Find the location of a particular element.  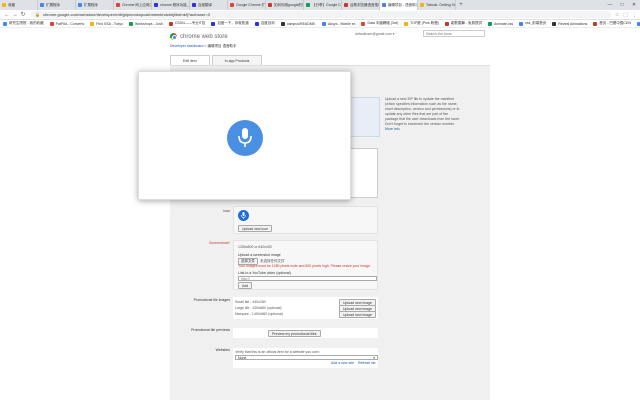

bookmark-item: 百度一下，你就知道 is located at coordinates (230, 23).